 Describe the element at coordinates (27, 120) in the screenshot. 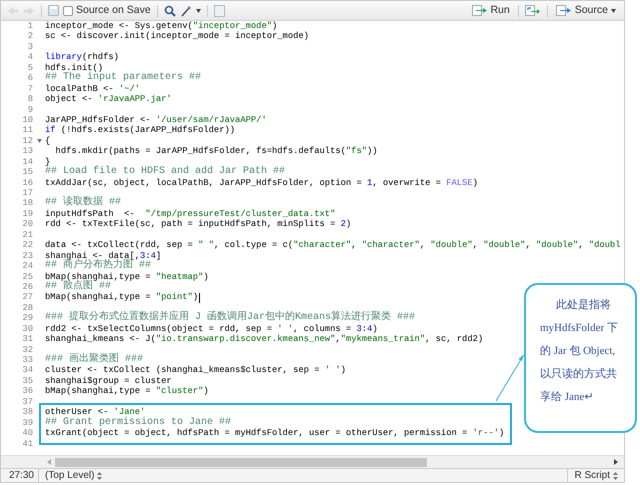

I see `line-number: 10` at that location.